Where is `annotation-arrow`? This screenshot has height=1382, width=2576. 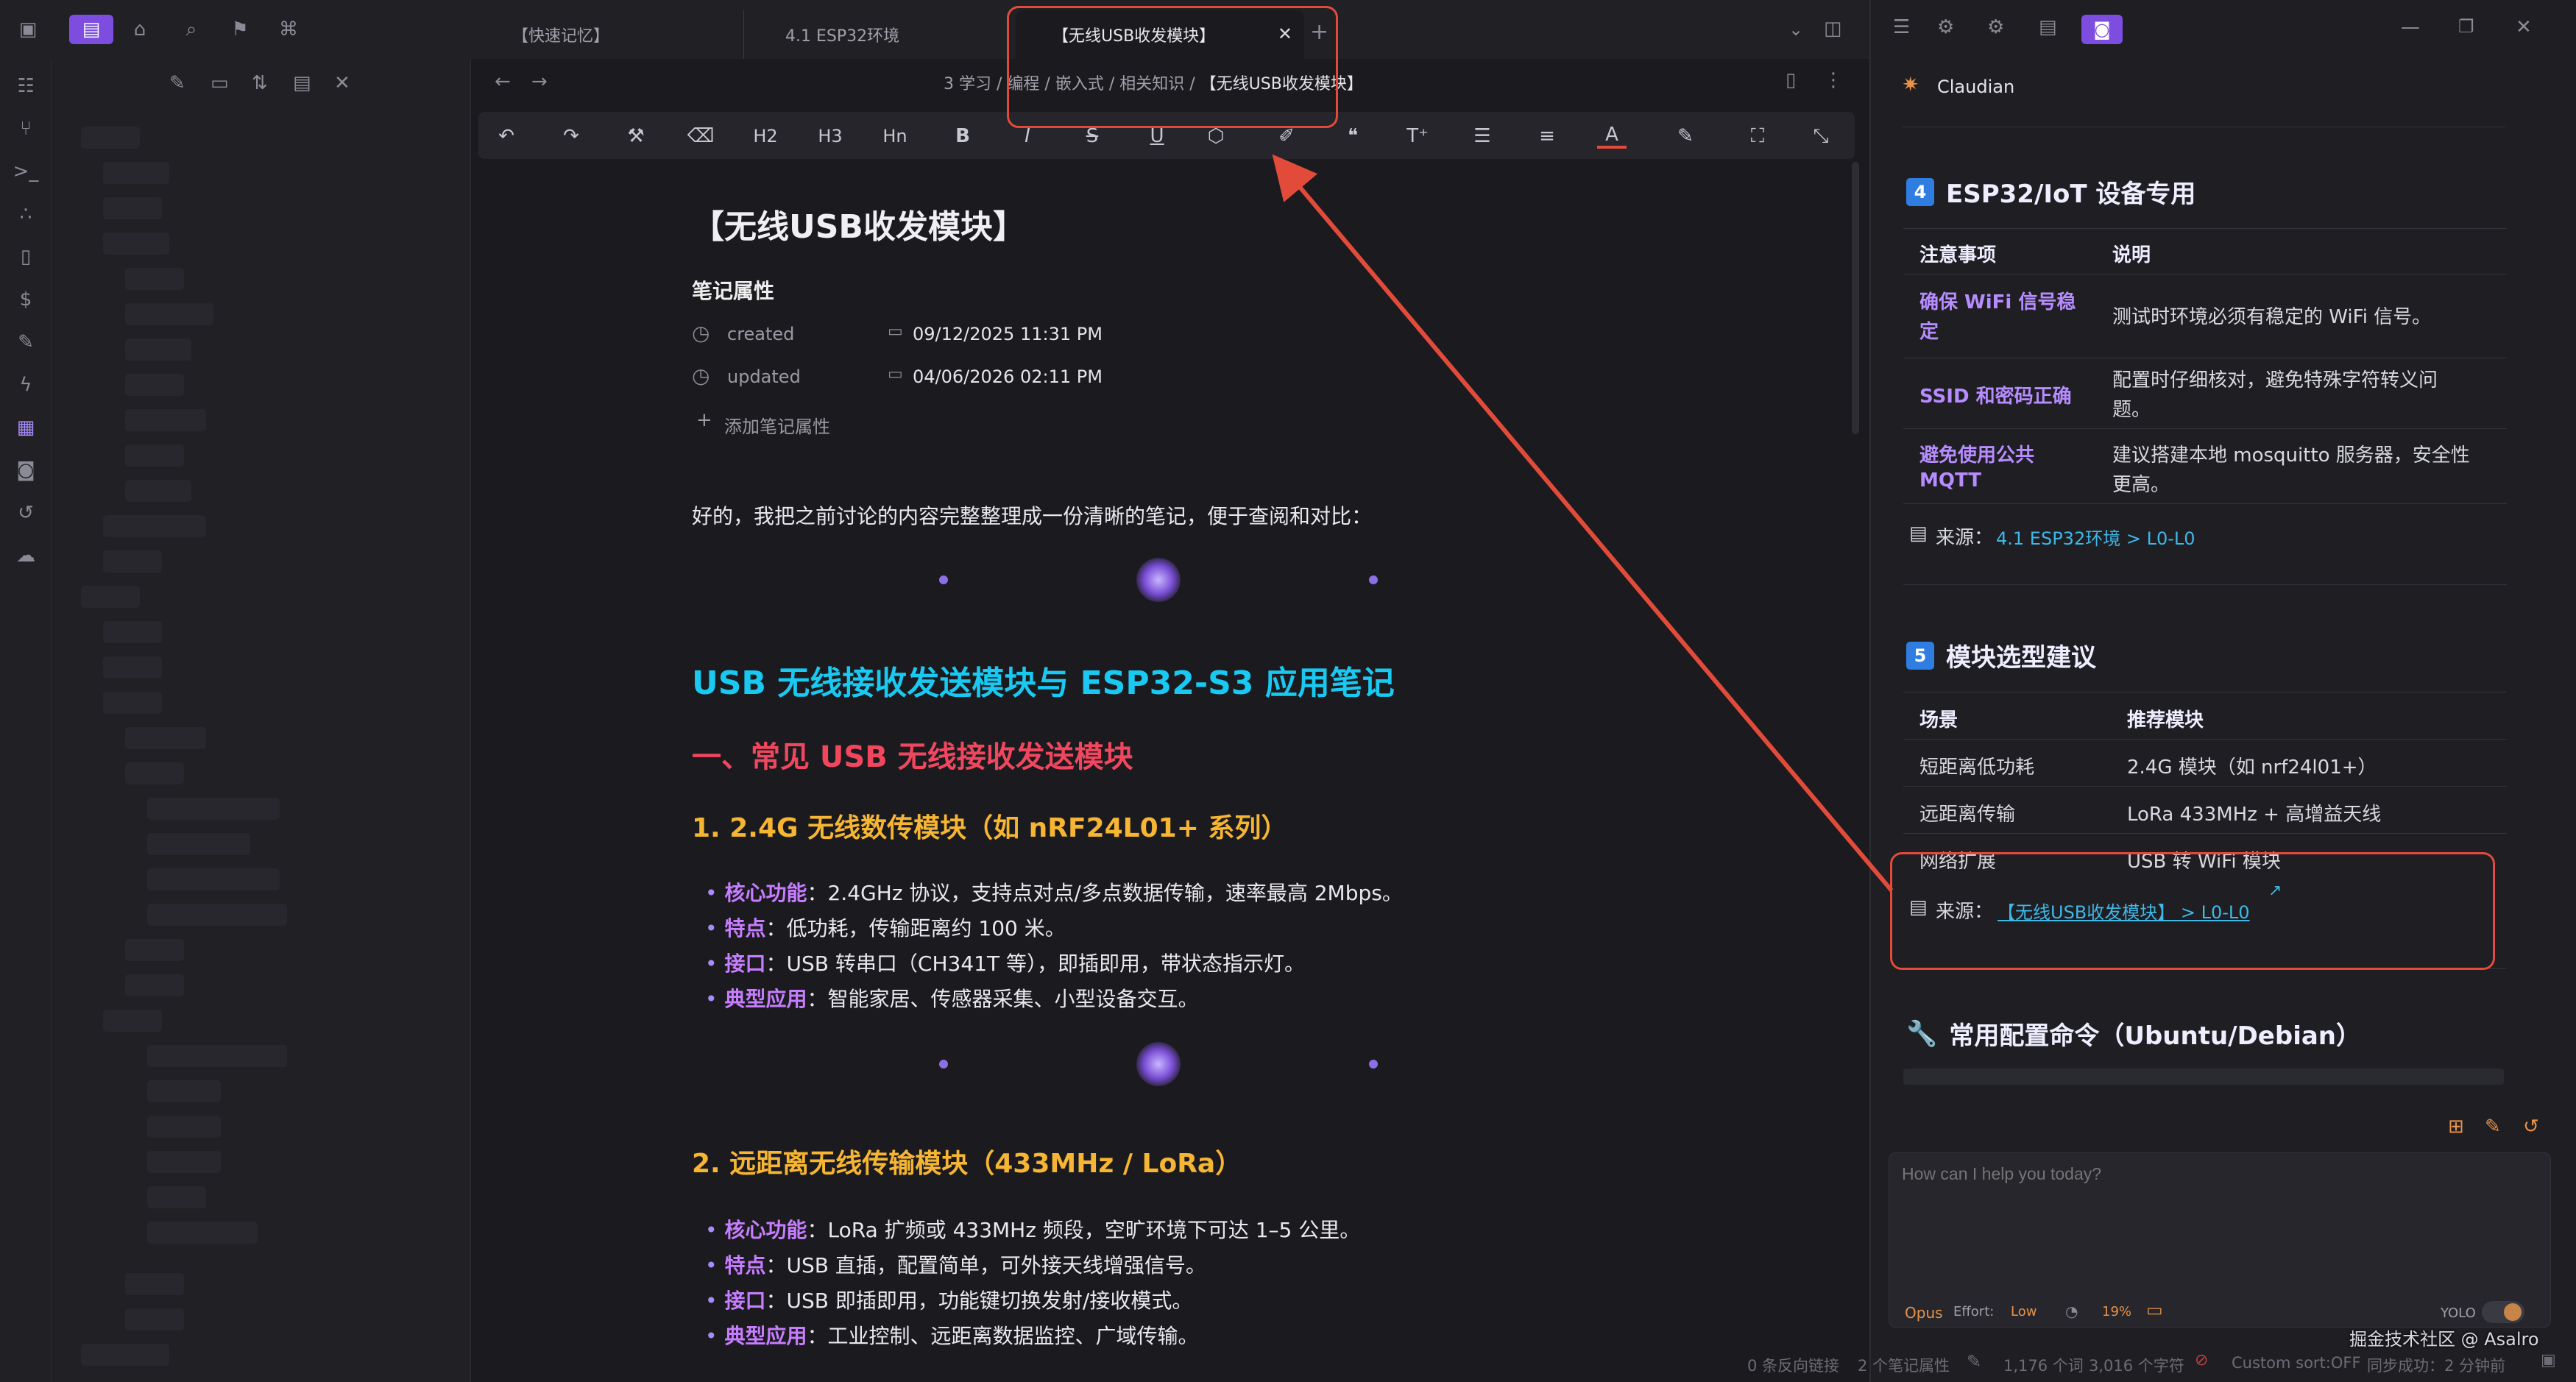 annotation-arrow is located at coordinates (1583, 523).